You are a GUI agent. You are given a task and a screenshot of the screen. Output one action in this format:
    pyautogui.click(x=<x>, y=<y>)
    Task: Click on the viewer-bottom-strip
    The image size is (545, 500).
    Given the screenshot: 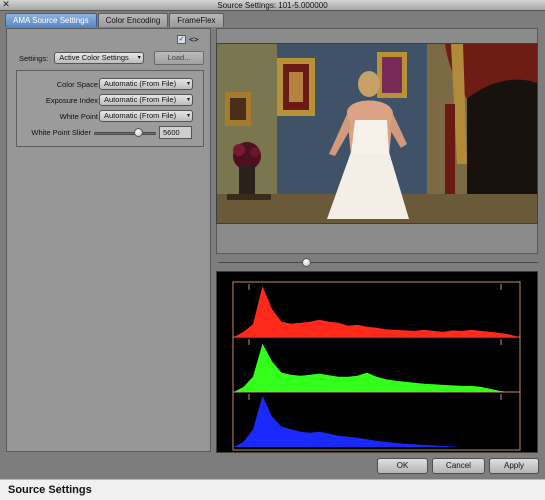 What is the action you would take?
    pyautogui.click(x=377, y=239)
    